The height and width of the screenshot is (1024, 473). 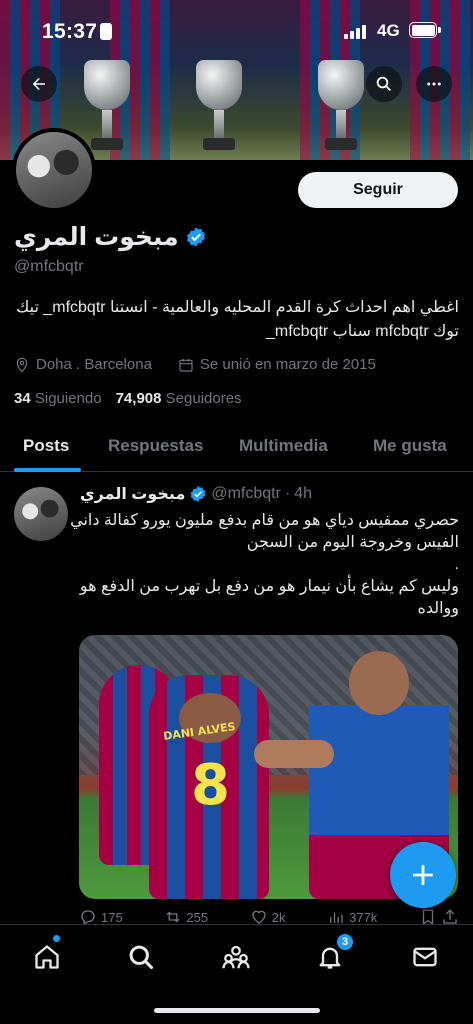 I want to click on followers-link: 74,908 Seguidores, so click(x=179, y=398).